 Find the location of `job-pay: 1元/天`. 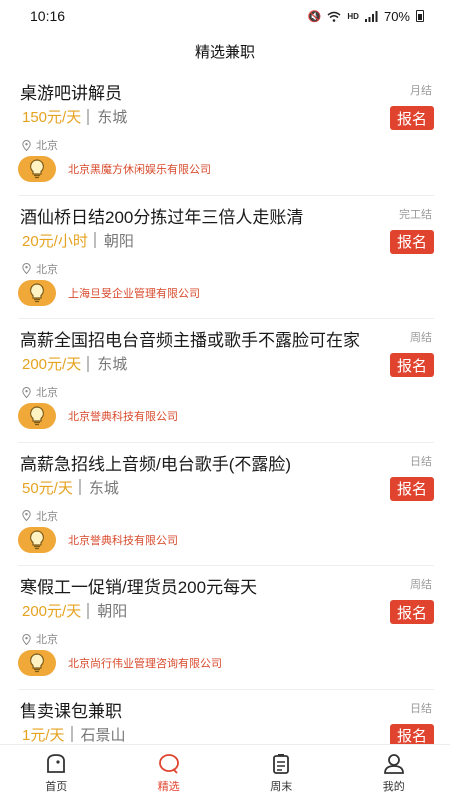

job-pay: 1元/天 is located at coordinates (43, 735).